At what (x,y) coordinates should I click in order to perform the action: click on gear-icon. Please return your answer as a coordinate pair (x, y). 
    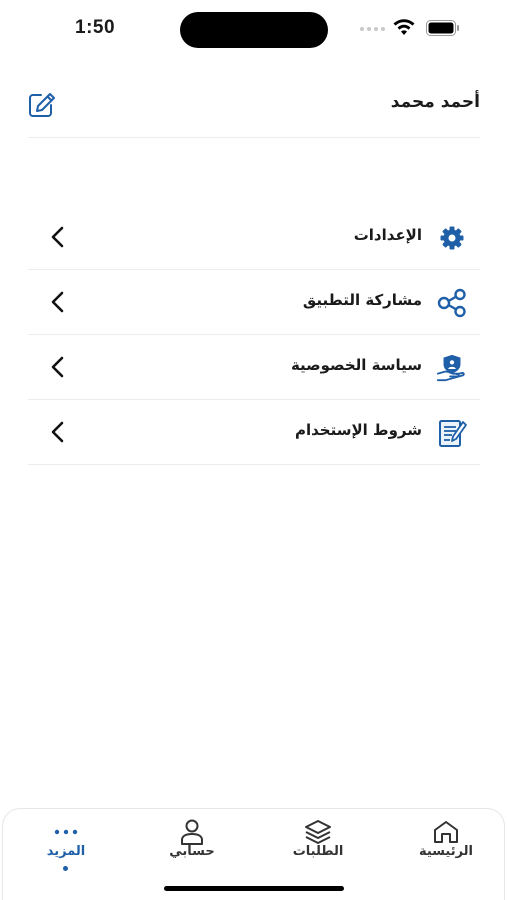
    Looking at the image, I should click on (452, 238).